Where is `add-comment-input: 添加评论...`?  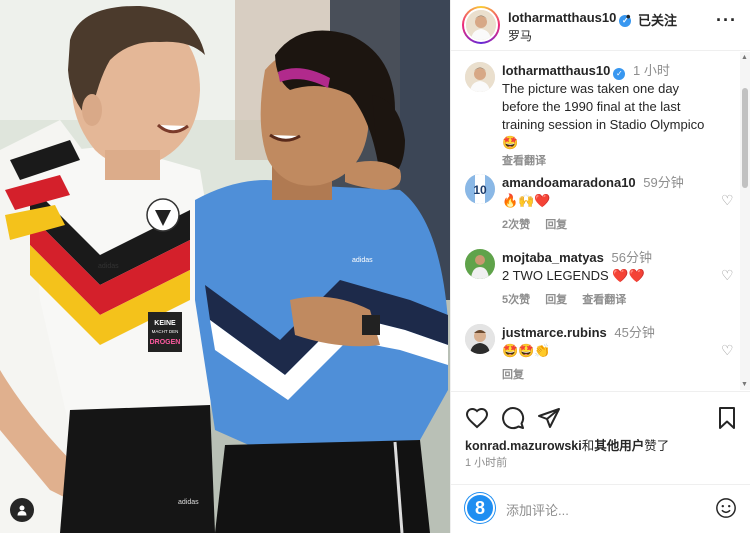 add-comment-input: 添加评论... is located at coordinates (537, 509).